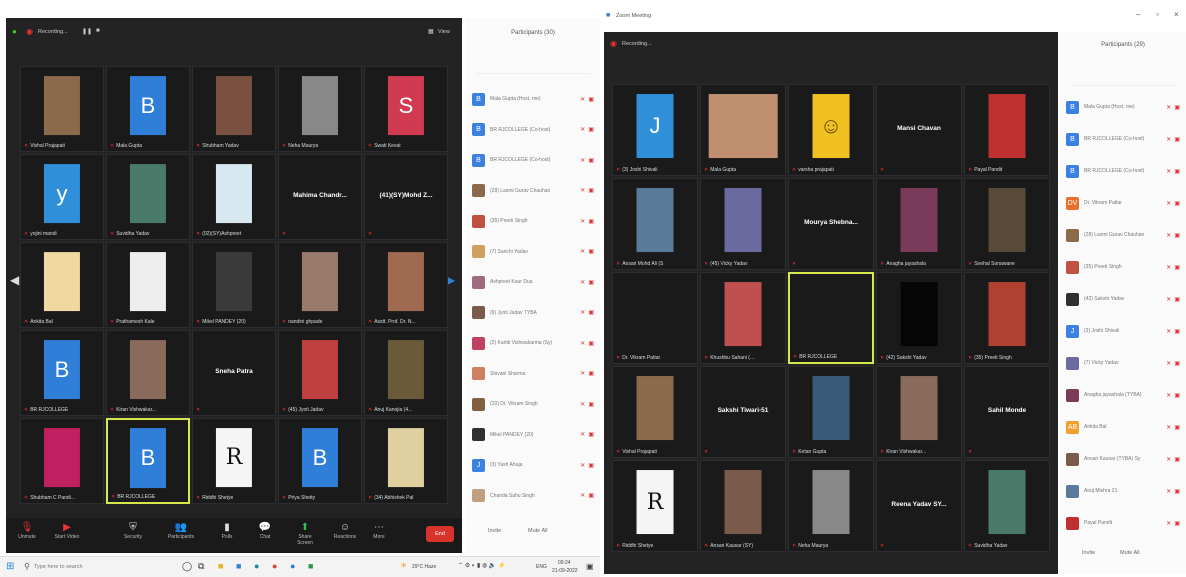 This screenshot has height=577, width=1186. Describe the element at coordinates (1123, 523) in the screenshot. I see `participant-row: Payal Pandit ✕ ▣` at that location.